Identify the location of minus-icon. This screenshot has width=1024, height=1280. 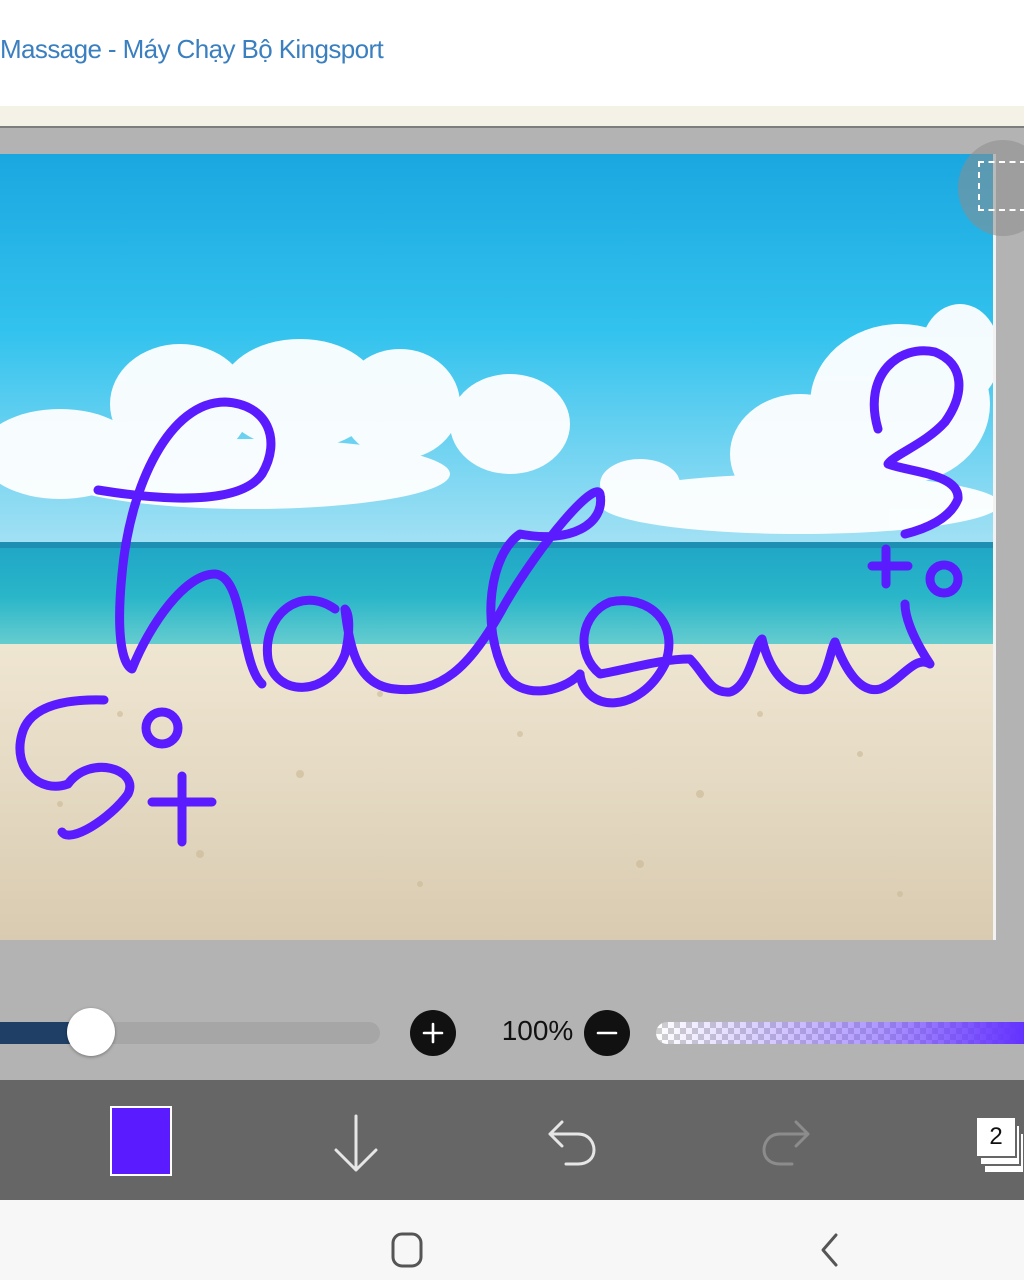
(607, 1033).